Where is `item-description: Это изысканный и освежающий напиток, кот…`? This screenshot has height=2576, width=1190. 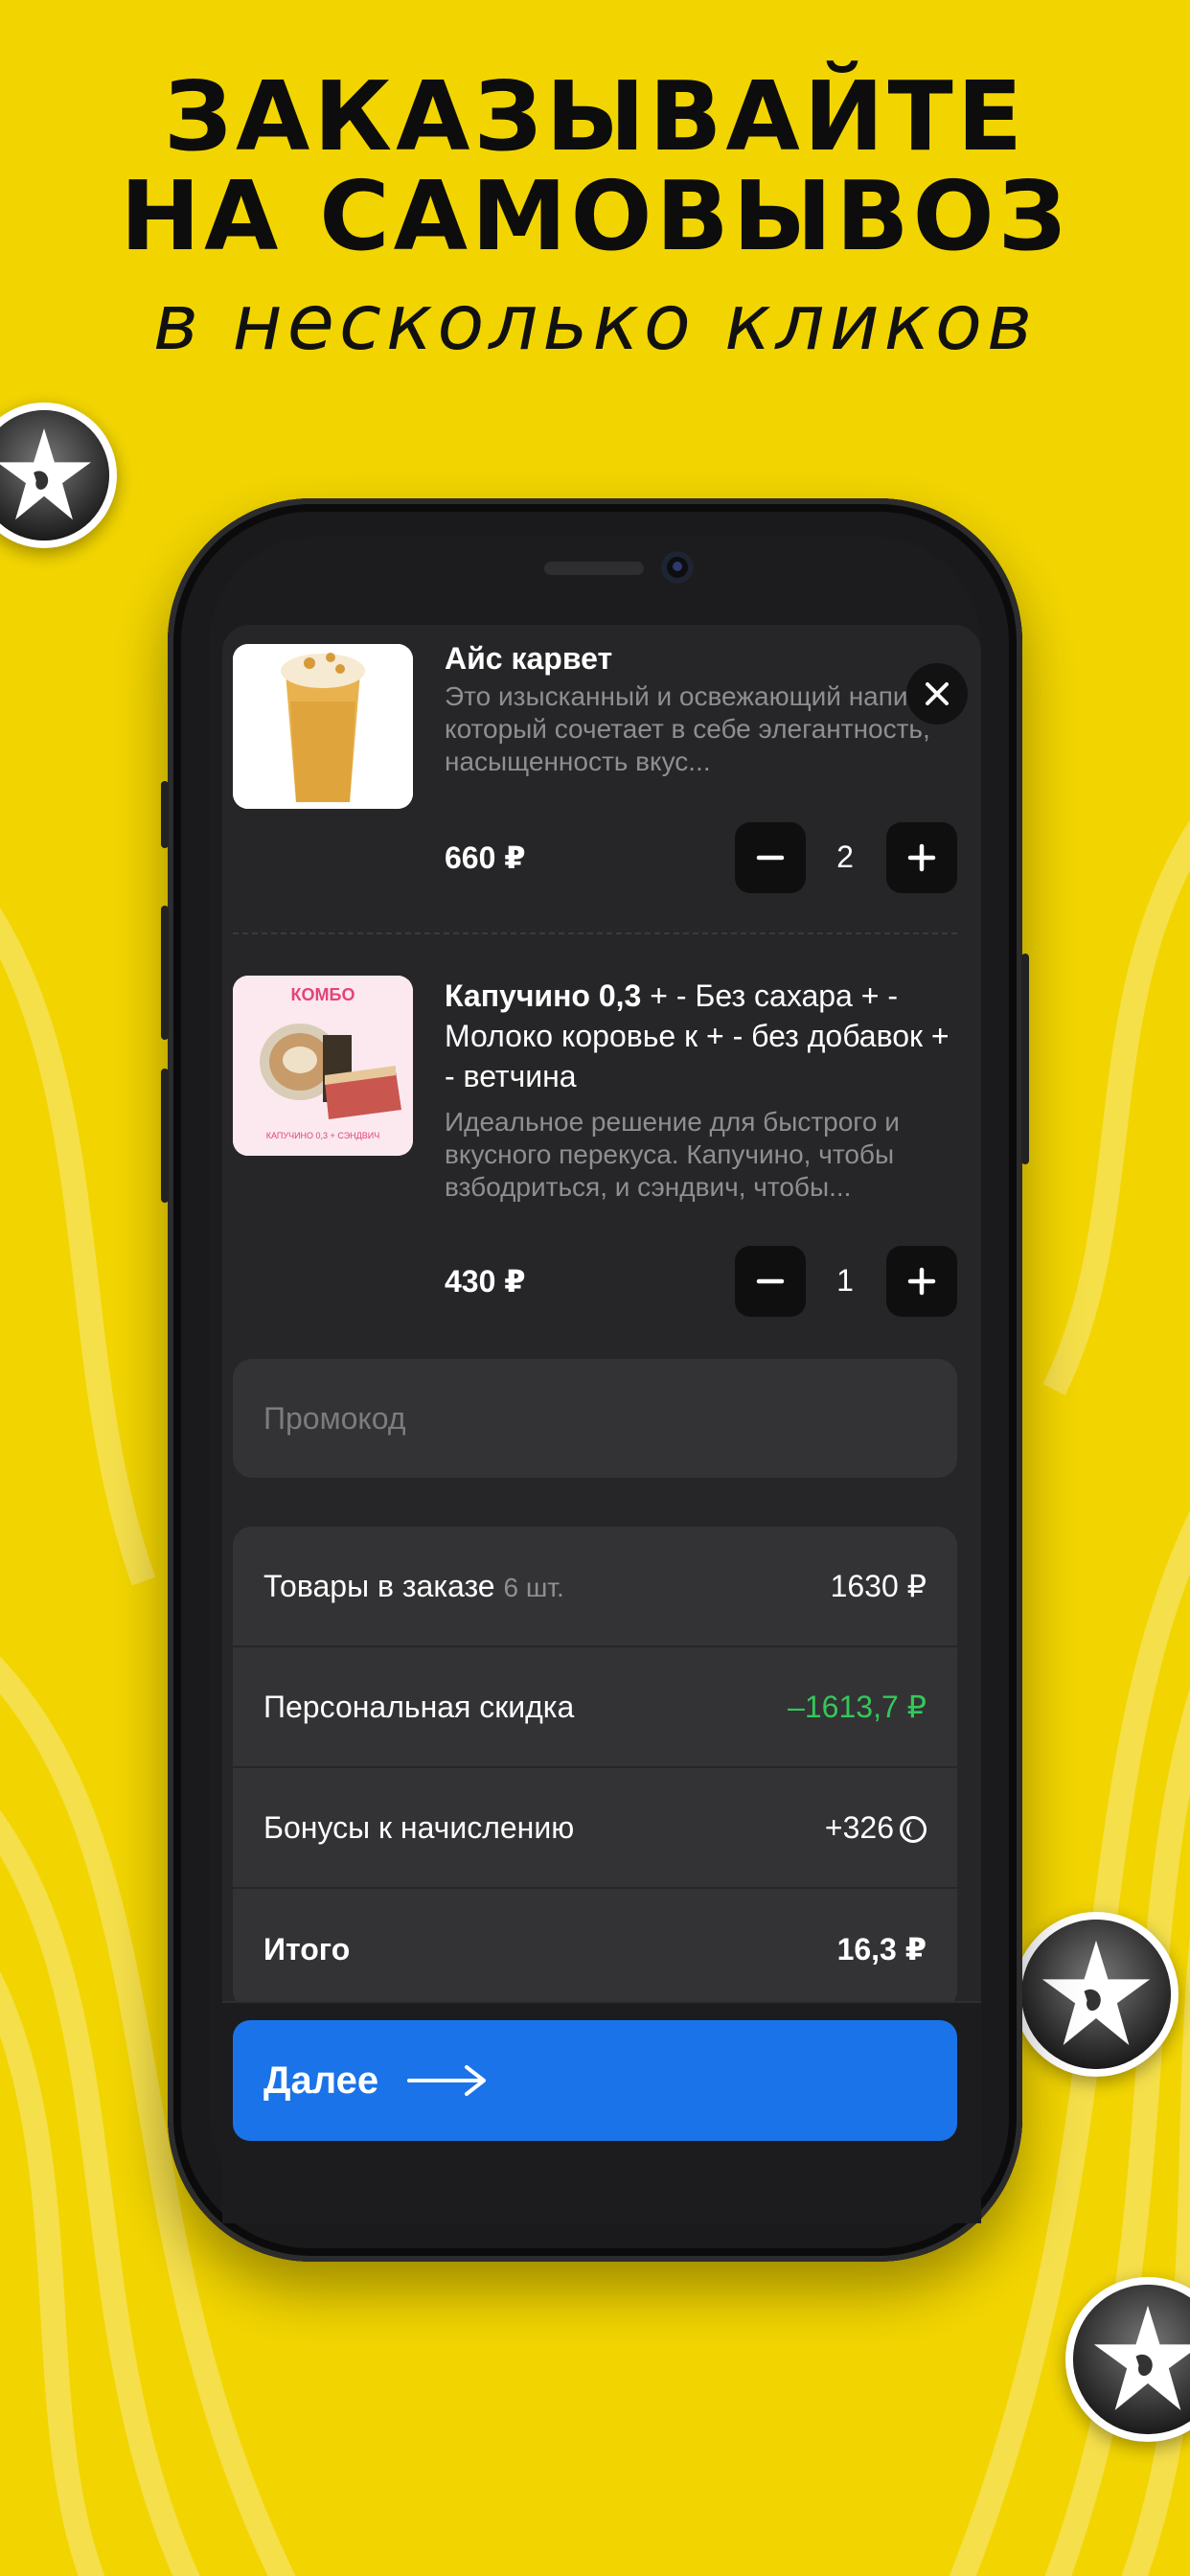
item-description: Это изысканный и освежающий напиток, кот… is located at coordinates (700, 728).